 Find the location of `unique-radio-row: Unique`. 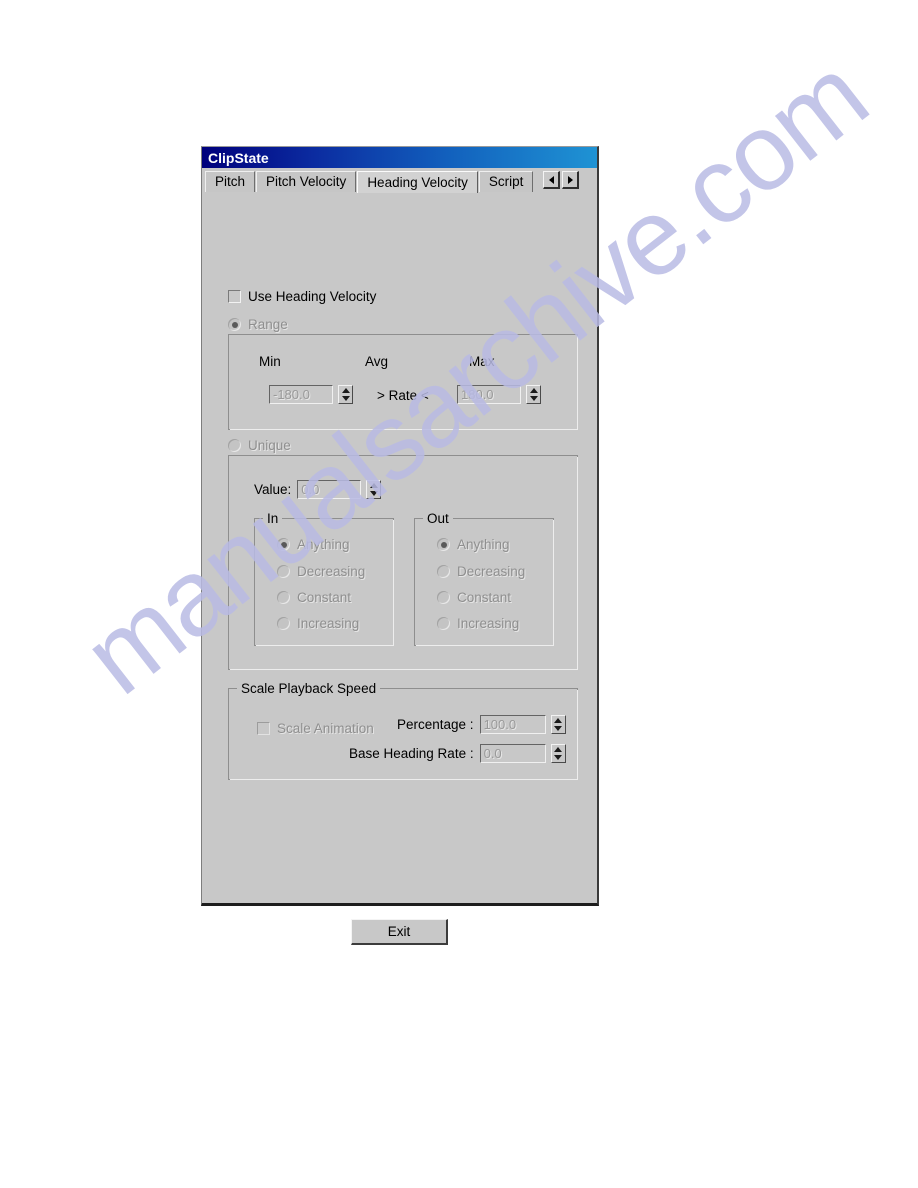

unique-radio-row: Unique is located at coordinates (259, 445).